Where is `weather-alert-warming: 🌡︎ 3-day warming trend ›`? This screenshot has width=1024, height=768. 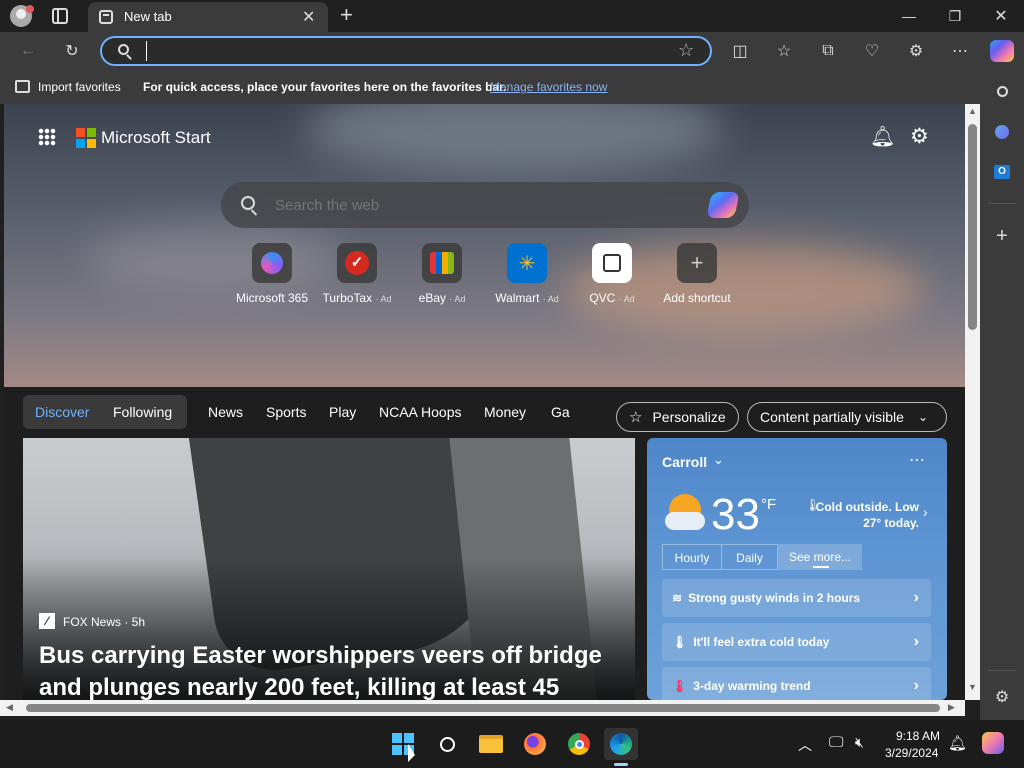 weather-alert-warming: 🌡︎ 3-day warming trend › is located at coordinates (796, 683).